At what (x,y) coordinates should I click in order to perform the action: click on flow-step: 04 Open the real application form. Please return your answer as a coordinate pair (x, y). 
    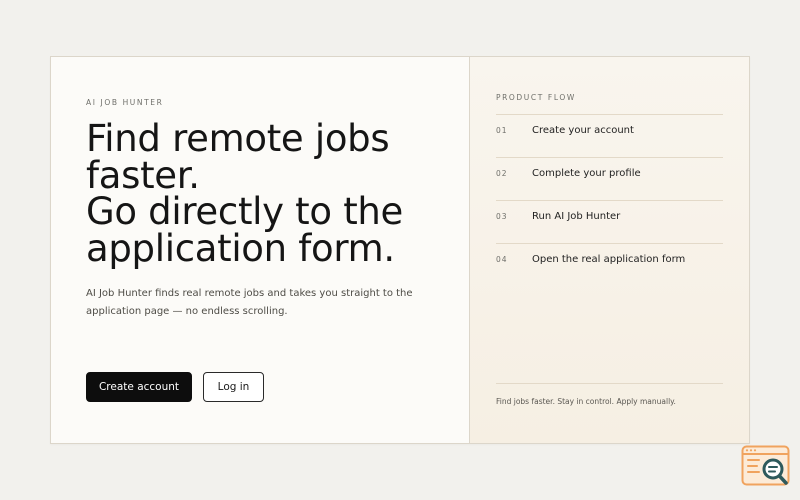
    Looking at the image, I should click on (609, 264).